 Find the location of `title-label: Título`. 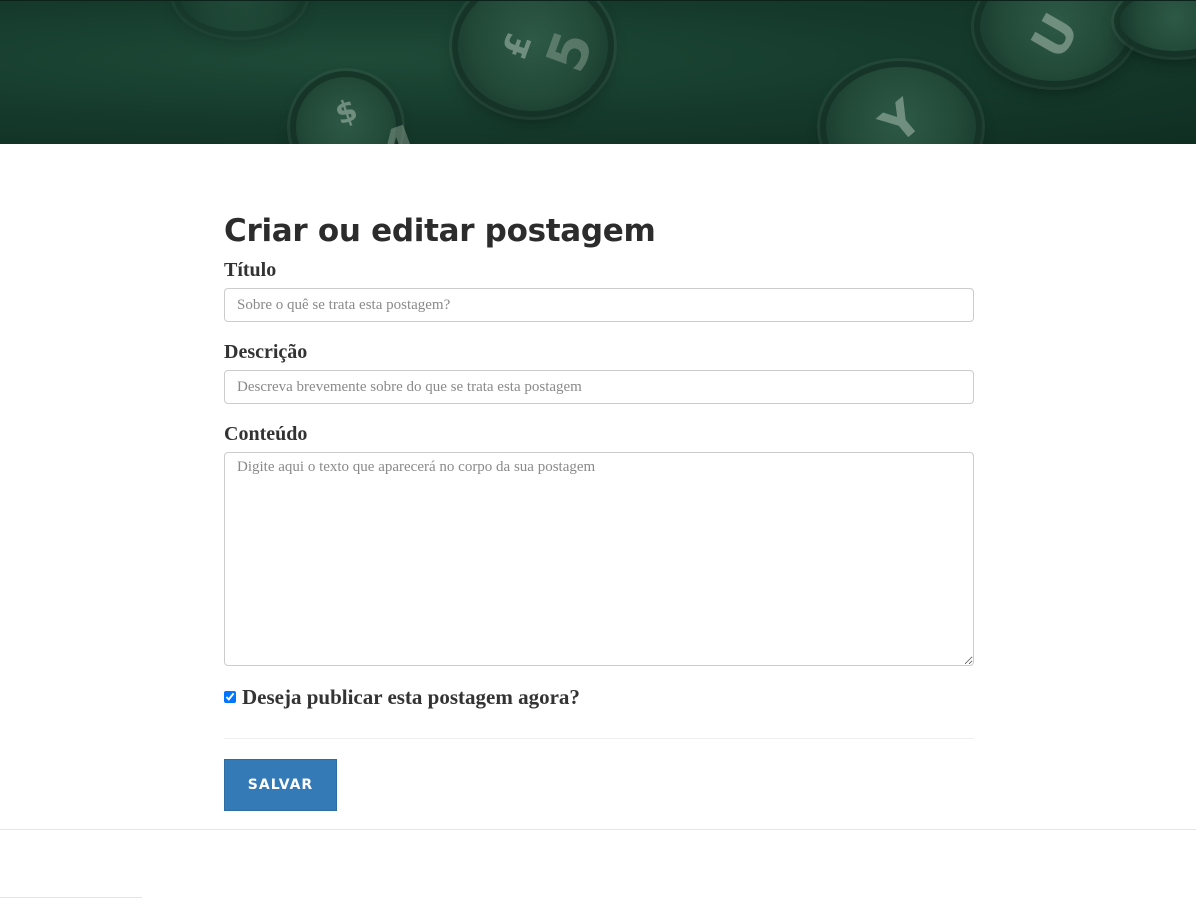

title-label: Título is located at coordinates (250, 270).